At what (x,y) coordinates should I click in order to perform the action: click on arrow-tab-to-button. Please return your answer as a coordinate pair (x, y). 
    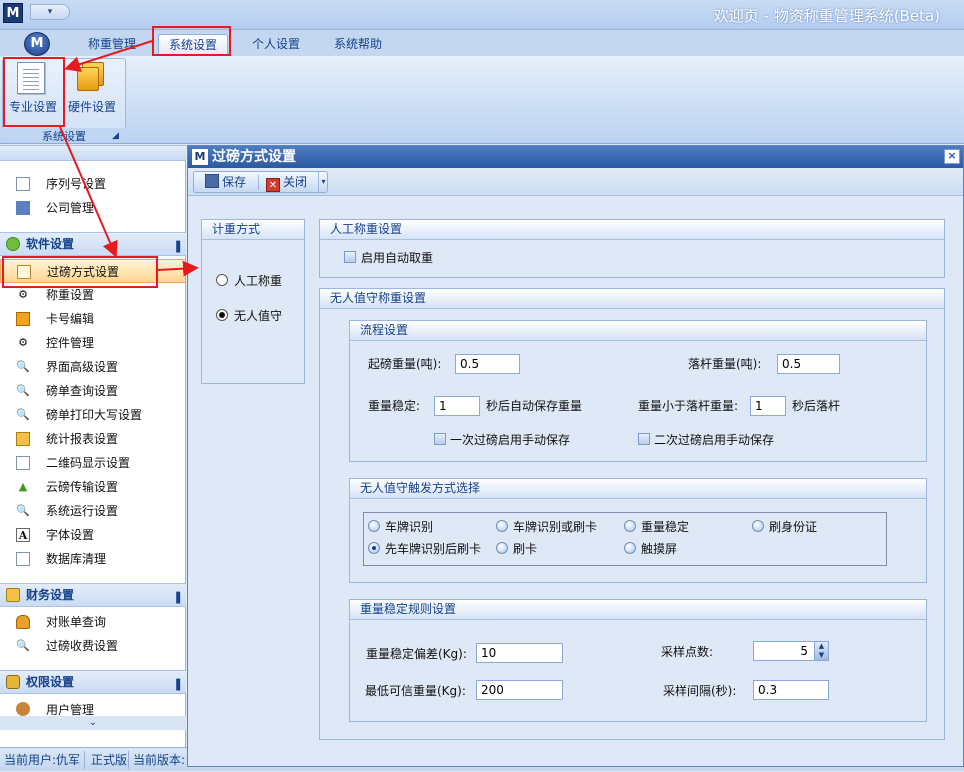
    Looking at the image, I should click on (108, 56).